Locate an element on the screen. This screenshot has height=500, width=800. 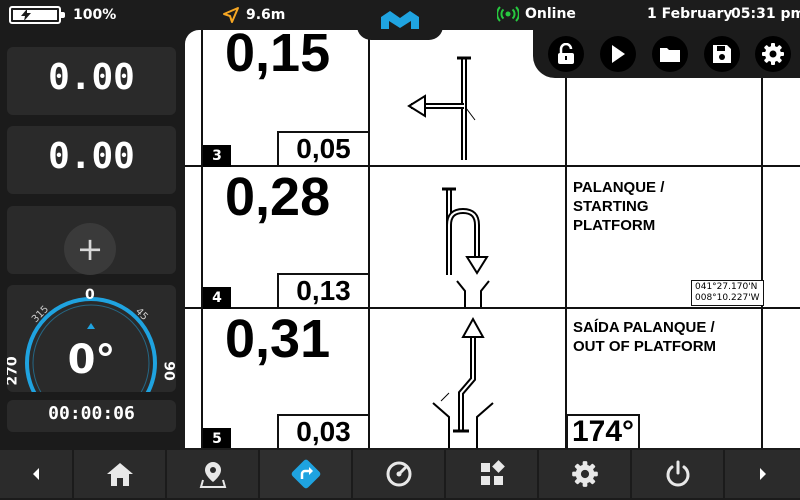
brand-logo is located at coordinates (400, 20).